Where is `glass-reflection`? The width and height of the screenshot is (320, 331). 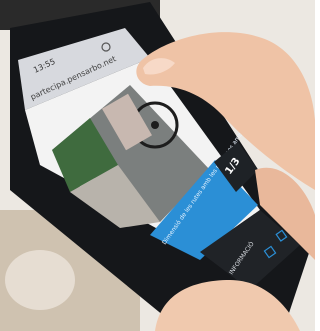
glass-reflection is located at coordinates (40, 280).